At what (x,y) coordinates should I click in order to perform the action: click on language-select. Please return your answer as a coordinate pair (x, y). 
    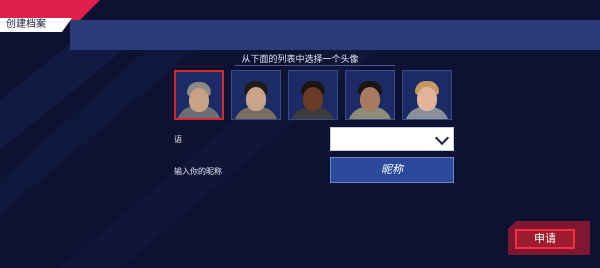
    Looking at the image, I should click on (392, 139).